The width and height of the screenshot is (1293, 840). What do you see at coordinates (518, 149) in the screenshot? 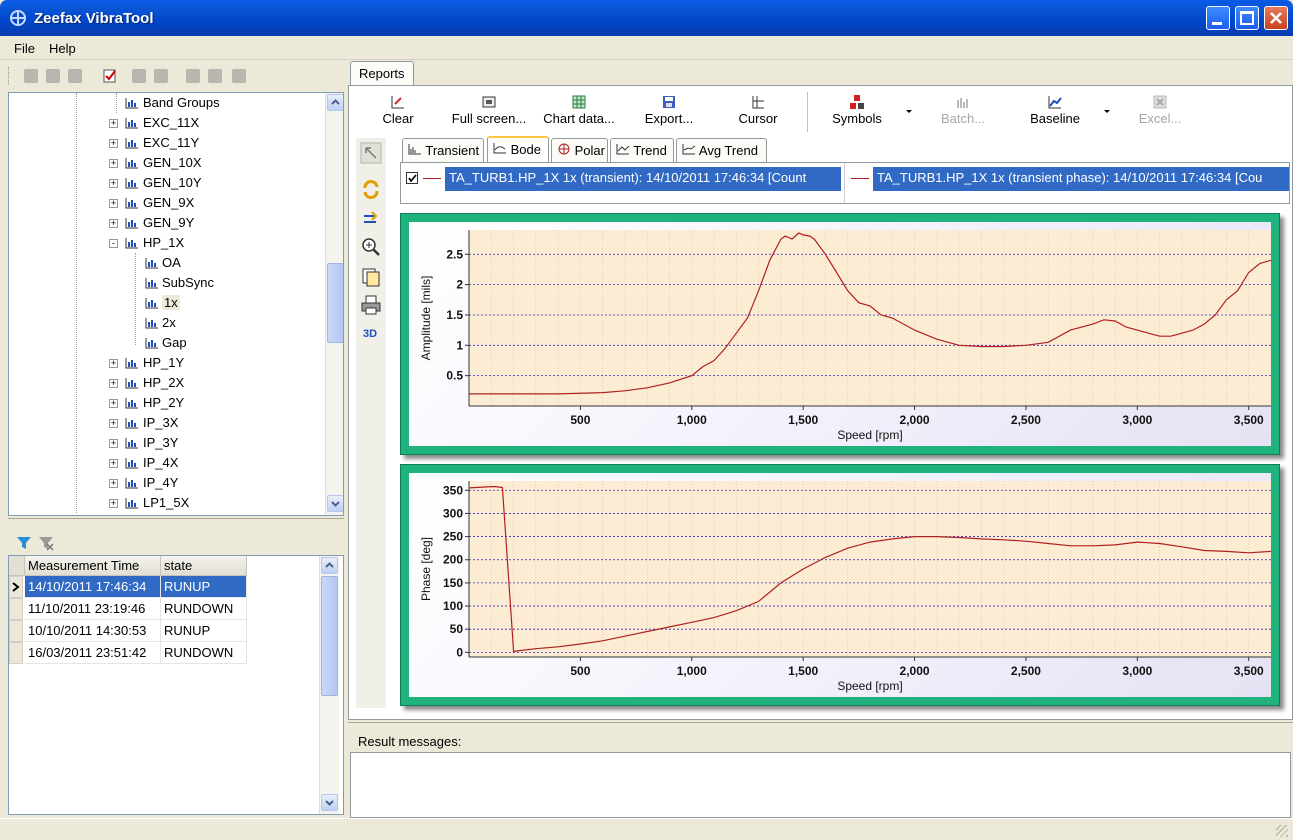
I see `tab-bode: Bode` at bounding box center [518, 149].